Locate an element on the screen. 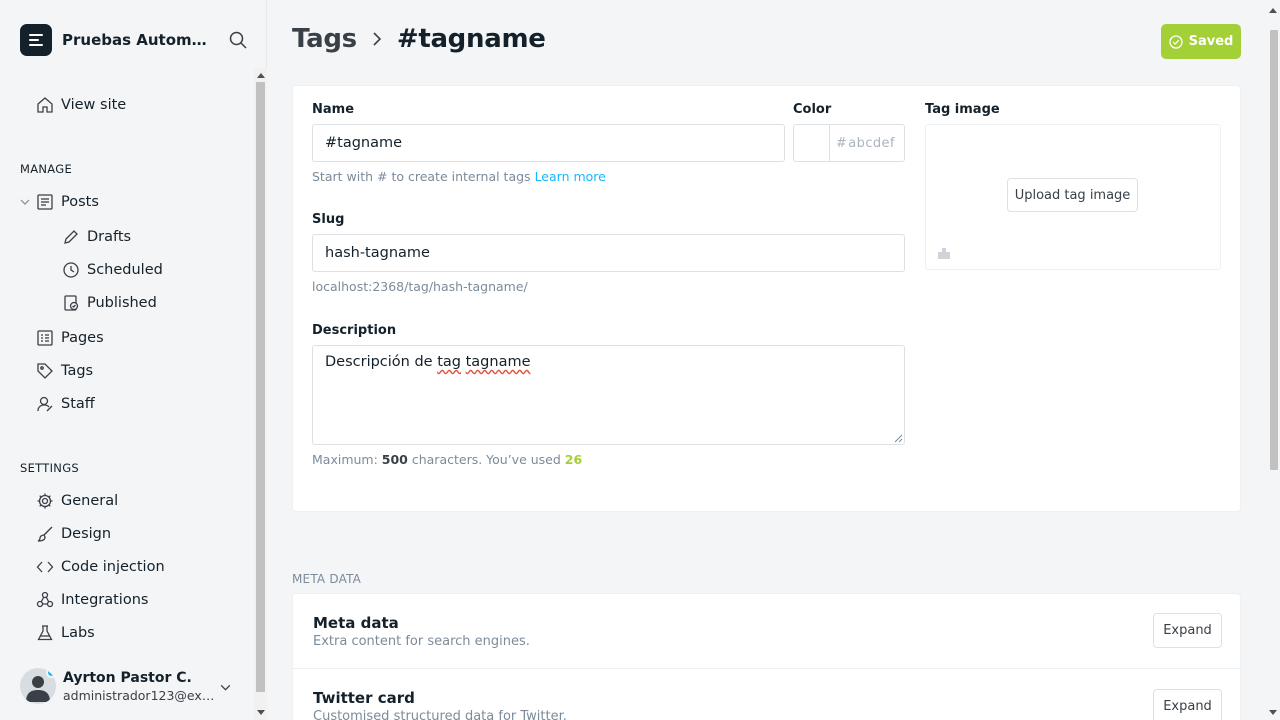  posts-icon is located at coordinates (45, 202).